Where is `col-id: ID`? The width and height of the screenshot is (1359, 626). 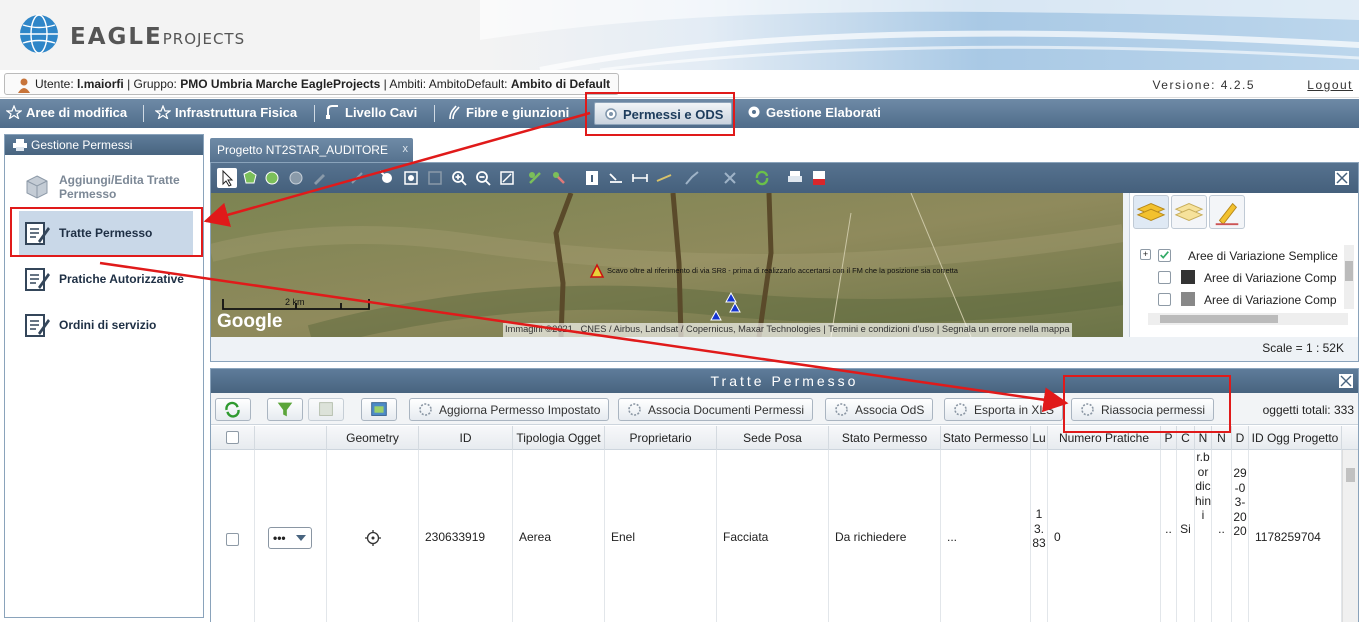
col-id: ID is located at coordinates (466, 438).